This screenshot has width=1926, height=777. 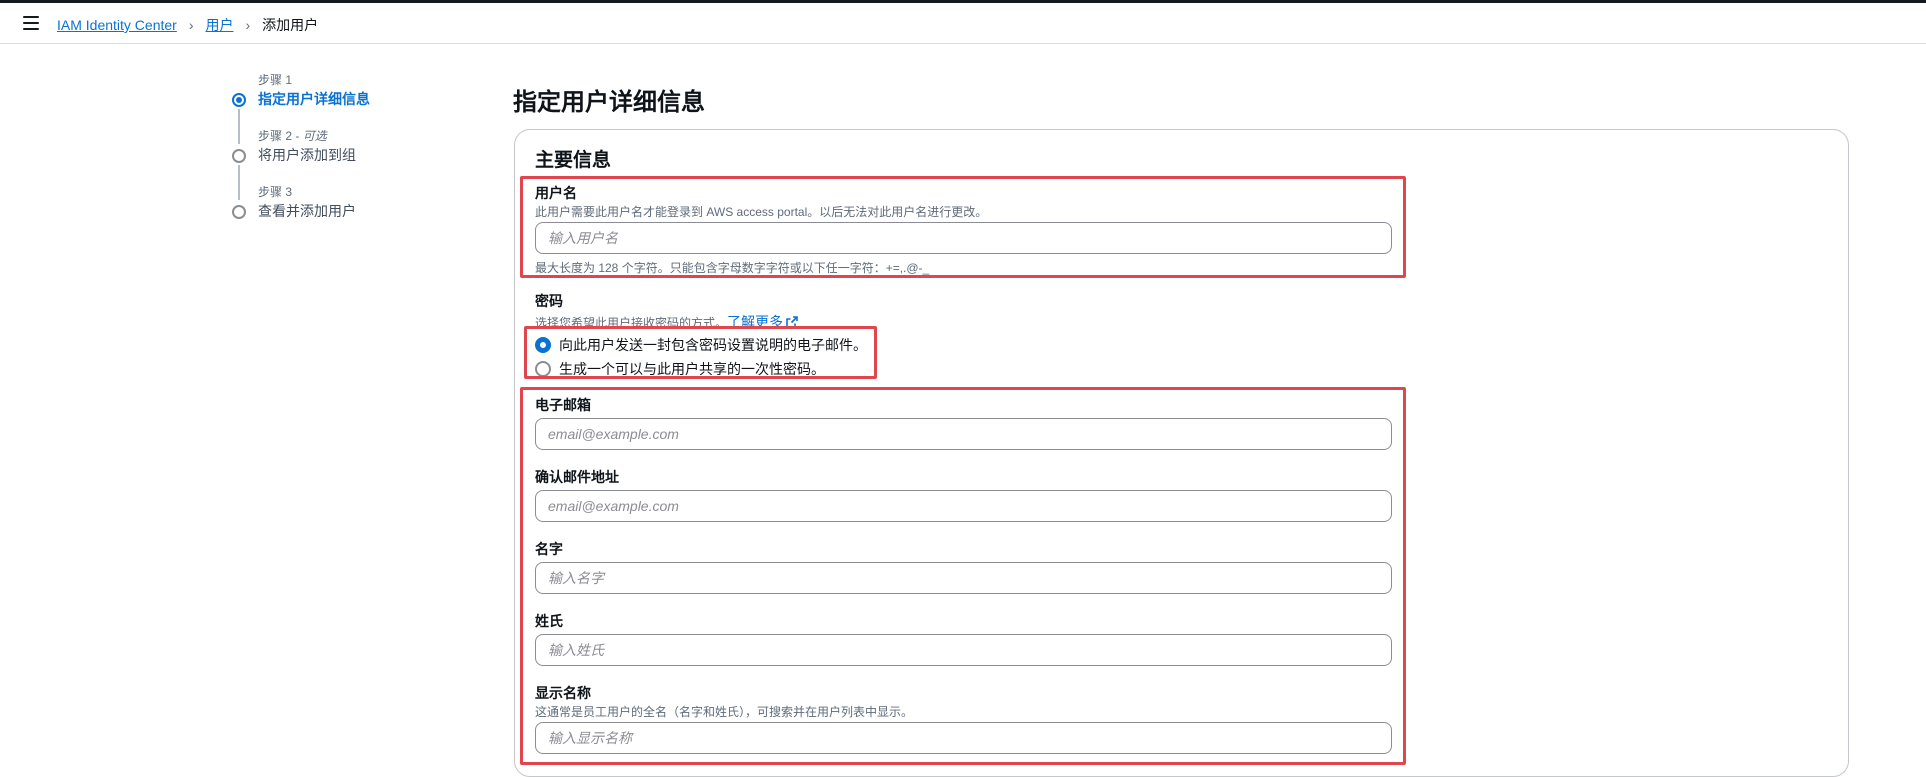 I want to click on radio-send-email: 向此用户发送一封包含密码设置说明的电子邮件。, so click(x=701, y=345).